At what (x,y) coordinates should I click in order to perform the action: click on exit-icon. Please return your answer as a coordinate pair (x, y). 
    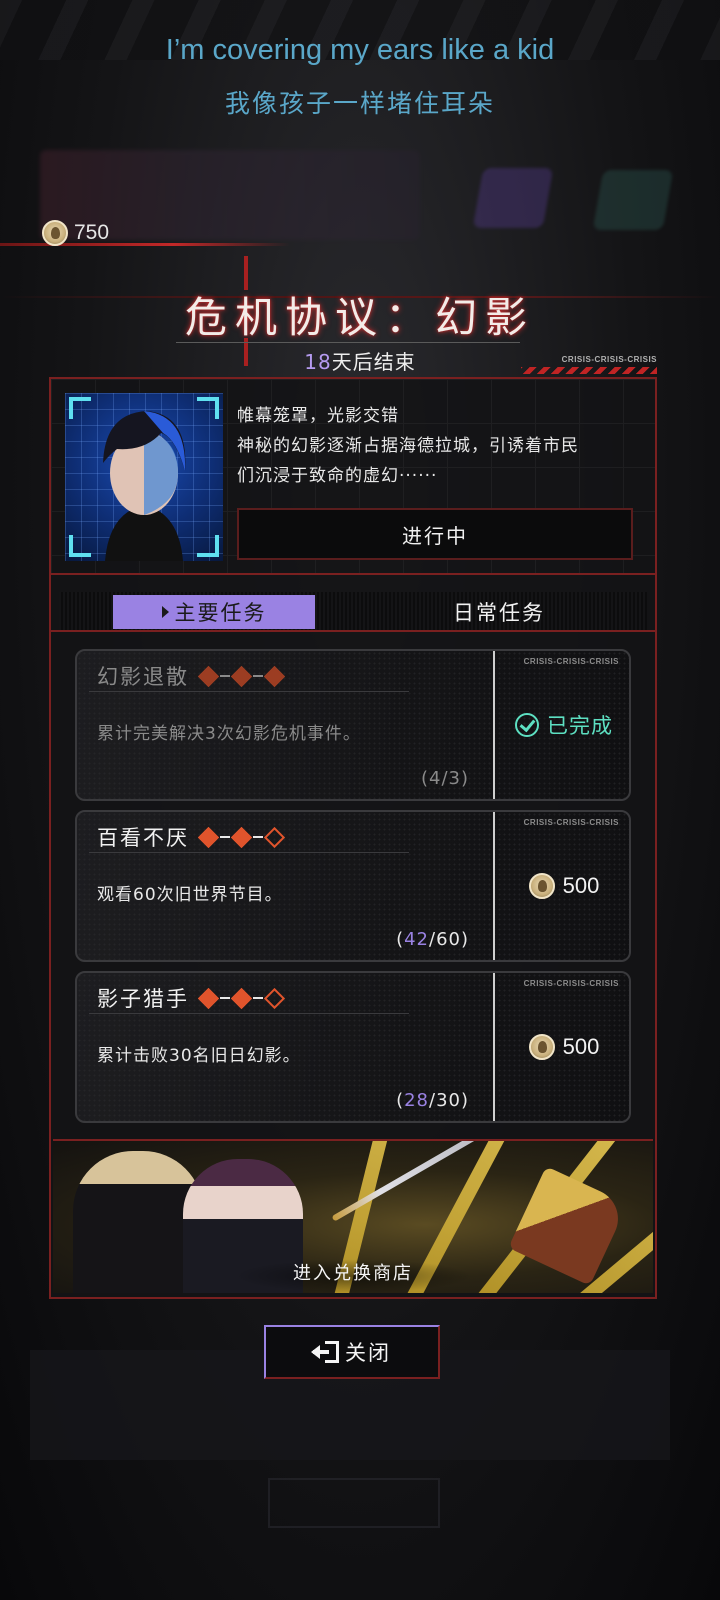
    Looking at the image, I should click on (325, 1352).